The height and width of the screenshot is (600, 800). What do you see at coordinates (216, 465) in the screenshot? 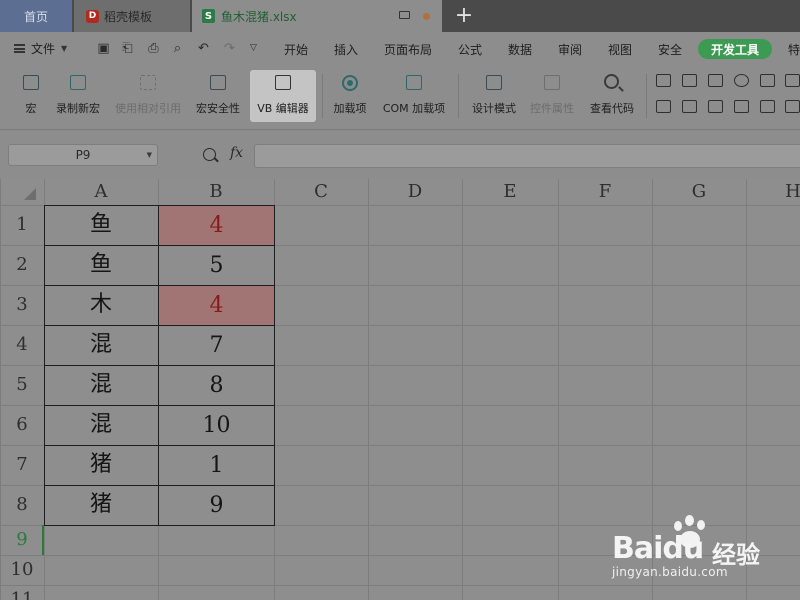
I see `cell-b7: 1` at bounding box center [216, 465].